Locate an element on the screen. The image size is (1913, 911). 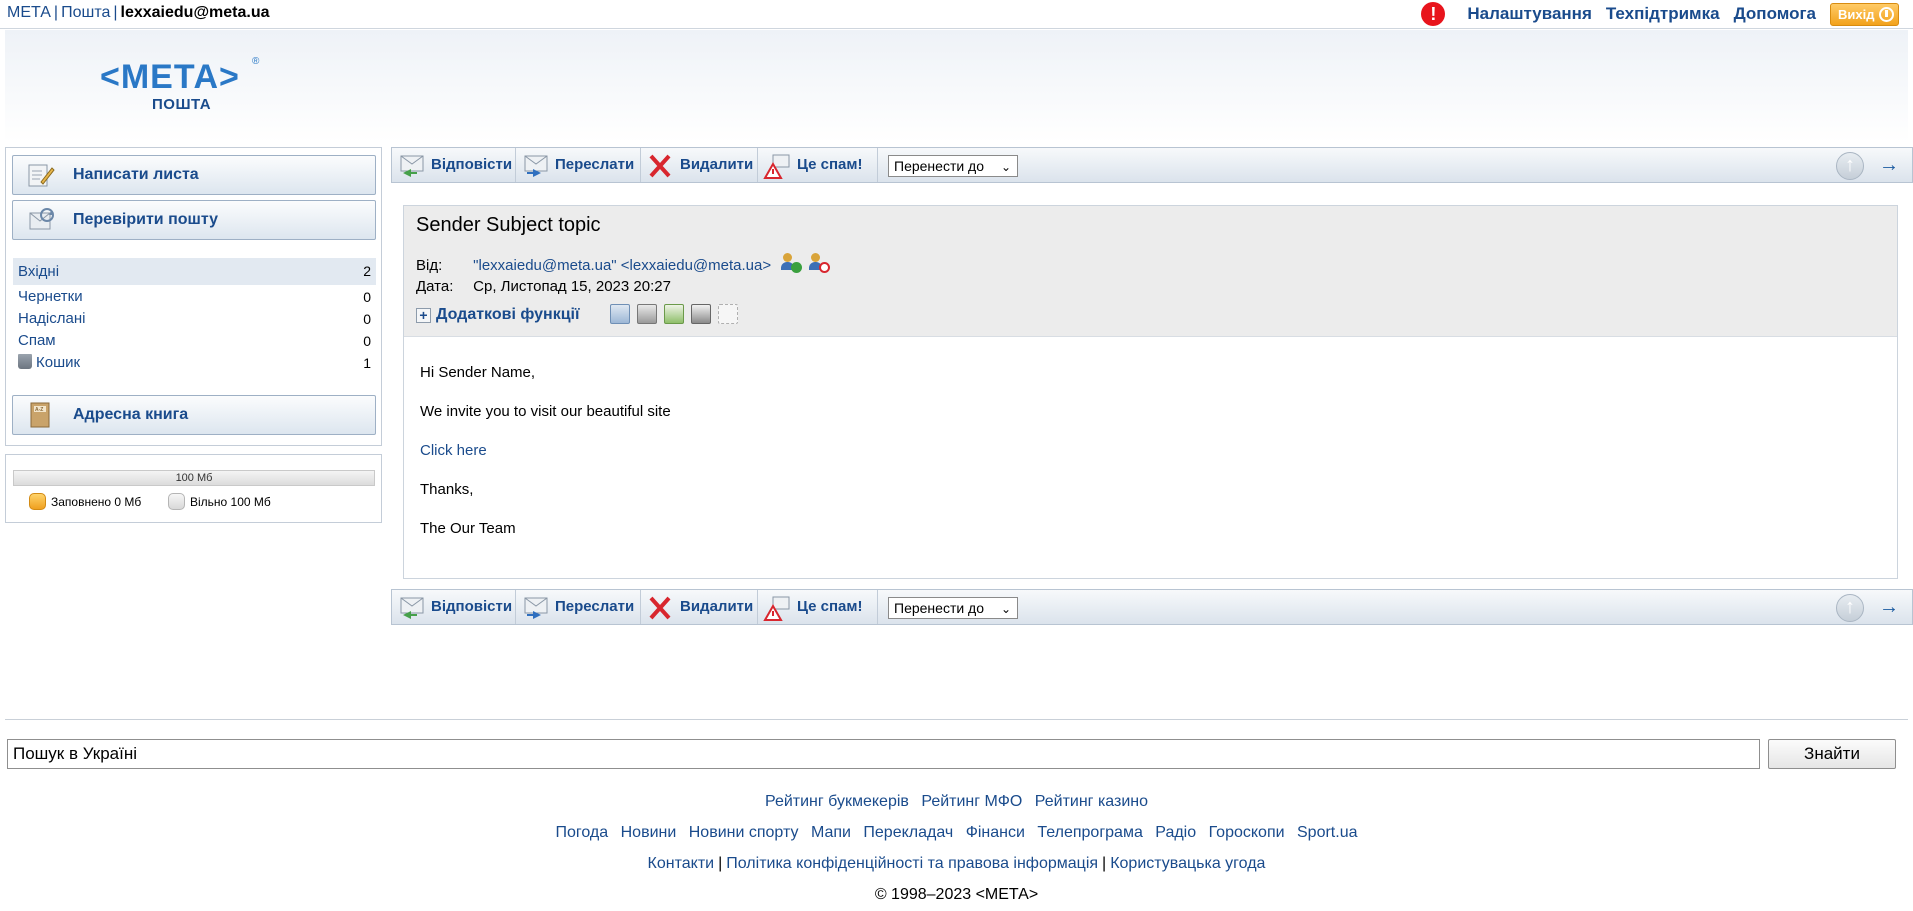
date-row: Дата: Ср, Листопад 15, 2023 20:27 is located at coordinates (543, 286).